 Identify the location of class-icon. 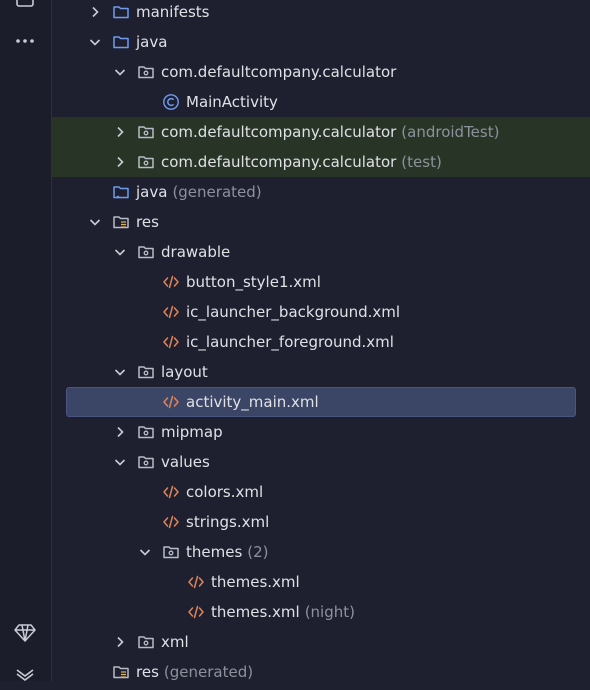
(171, 102).